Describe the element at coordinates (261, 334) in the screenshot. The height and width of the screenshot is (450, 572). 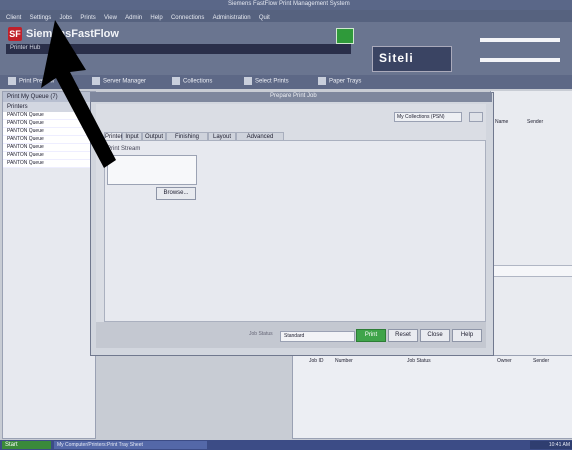
I see `job-status-label: Job Status` at that location.